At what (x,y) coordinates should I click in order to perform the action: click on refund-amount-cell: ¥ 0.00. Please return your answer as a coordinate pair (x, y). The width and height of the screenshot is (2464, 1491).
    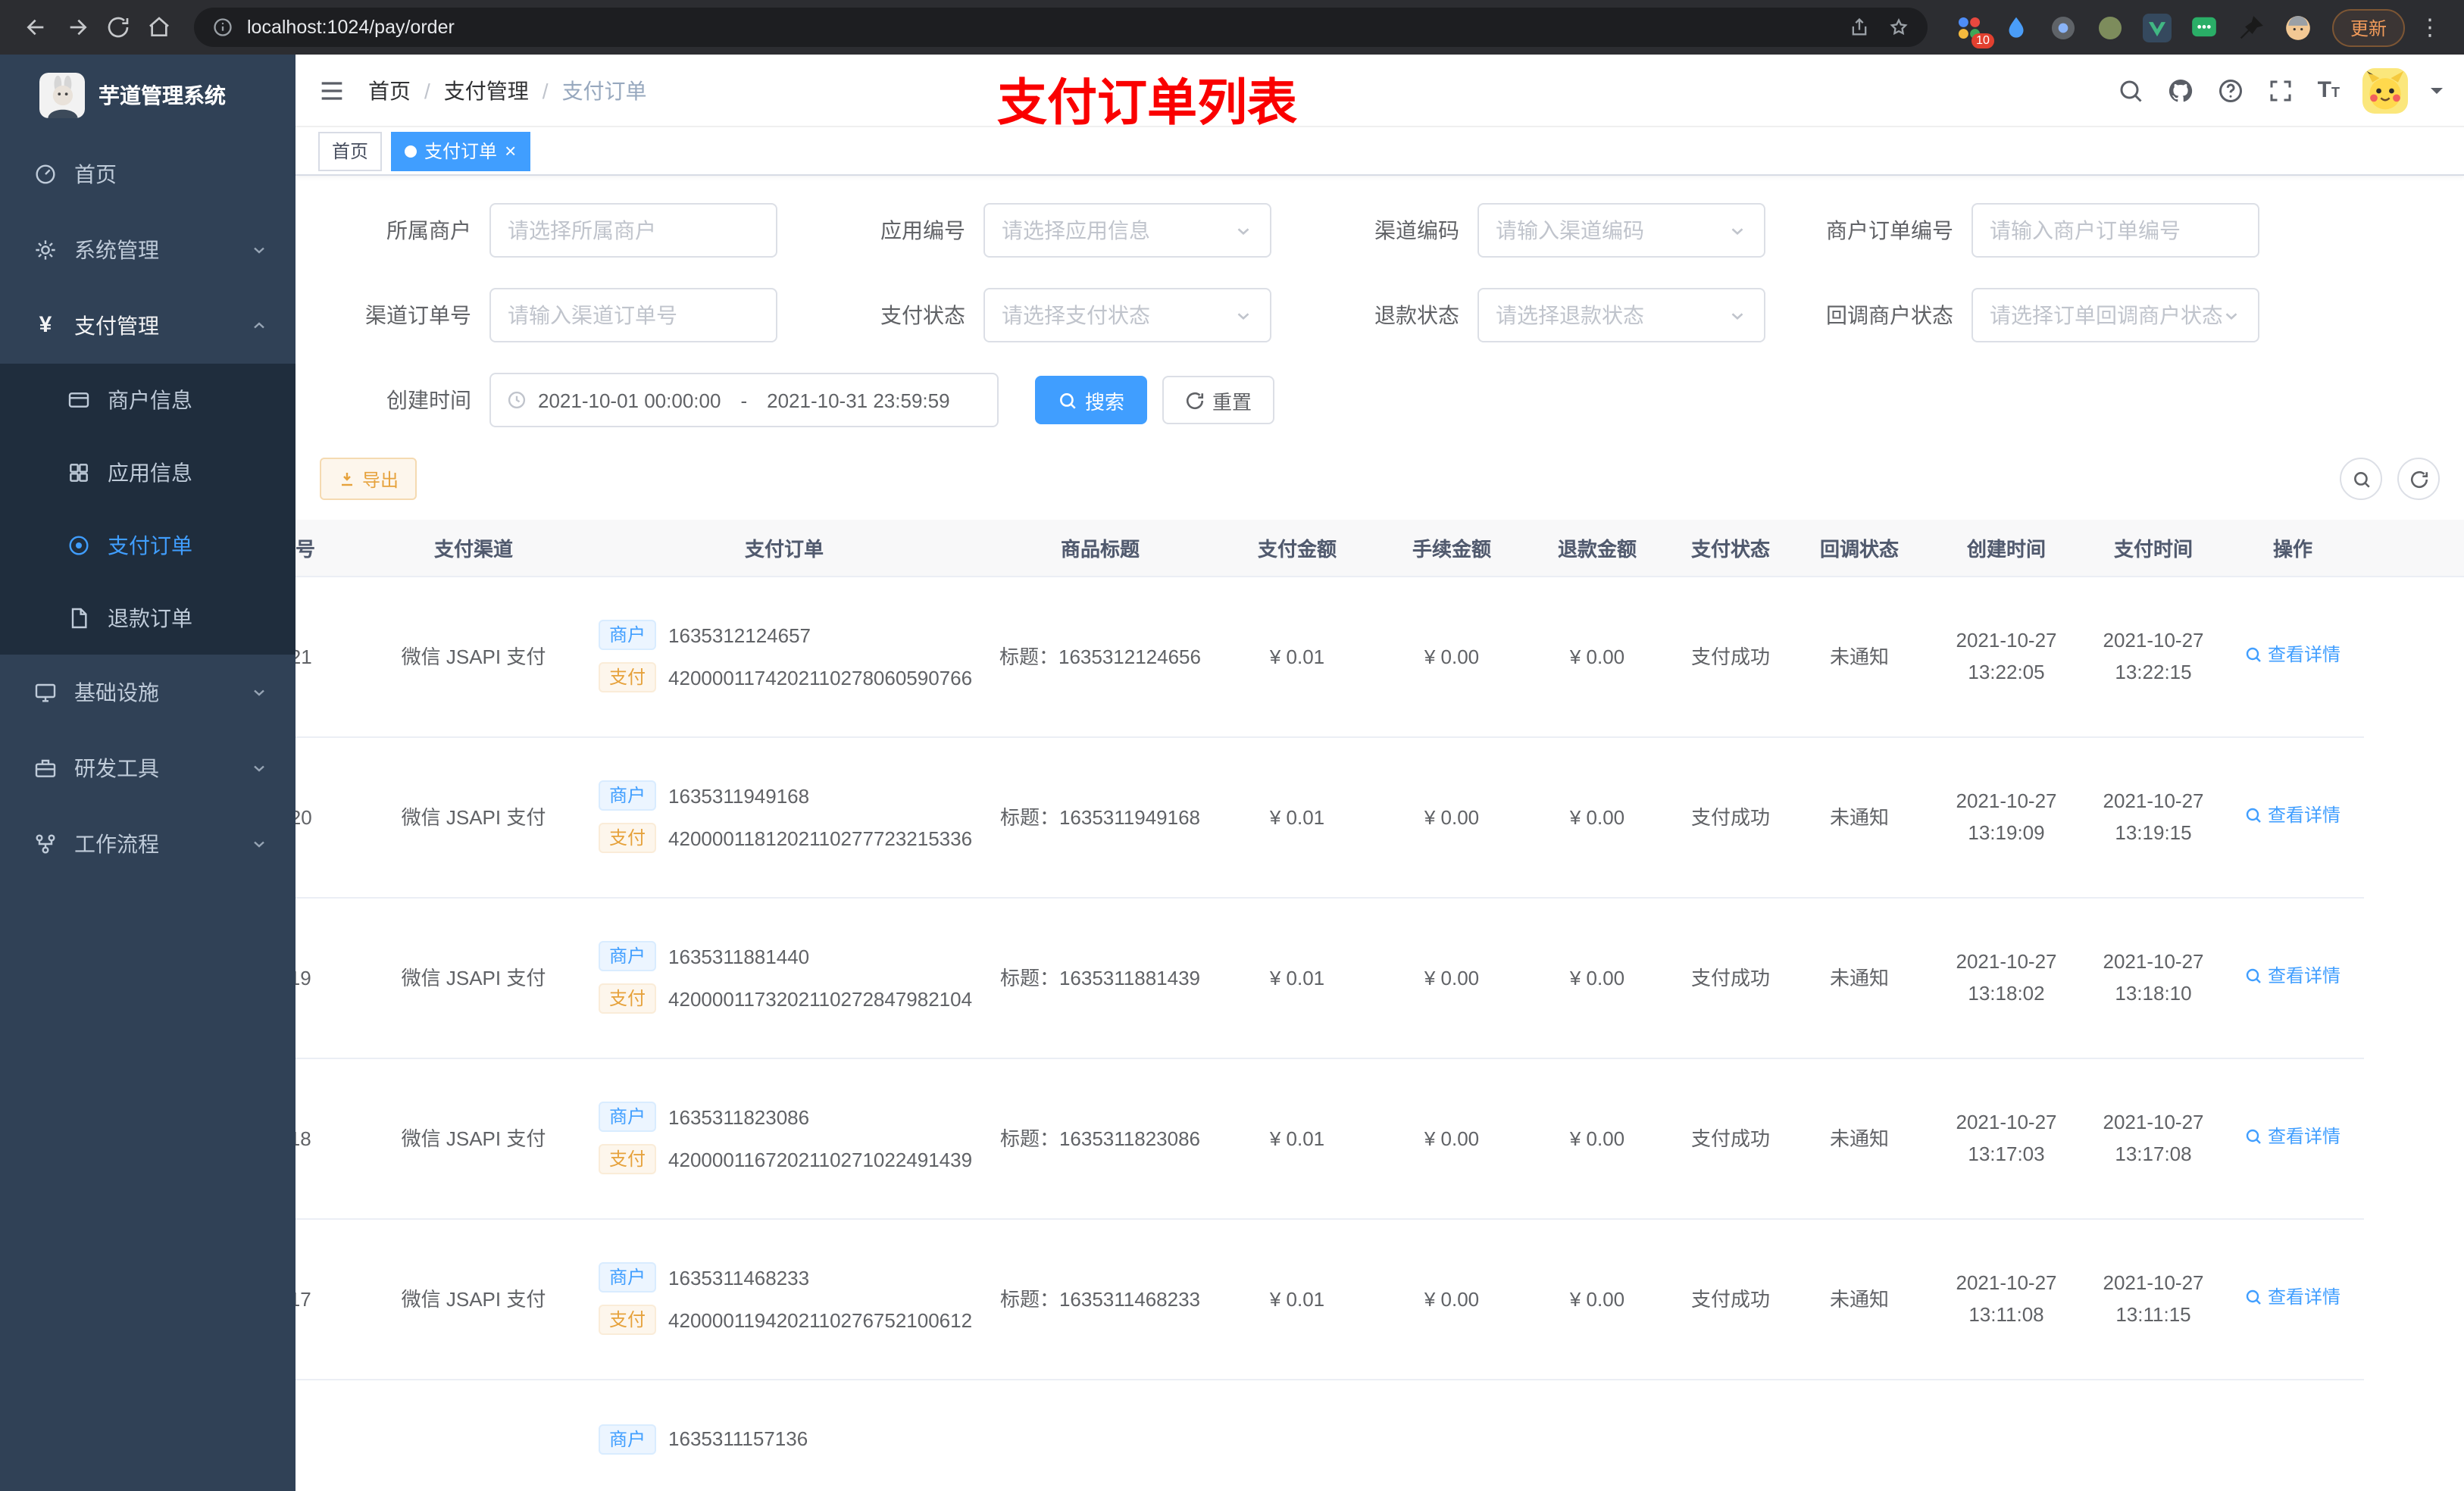
    Looking at the image, I should click on (1597, 817).